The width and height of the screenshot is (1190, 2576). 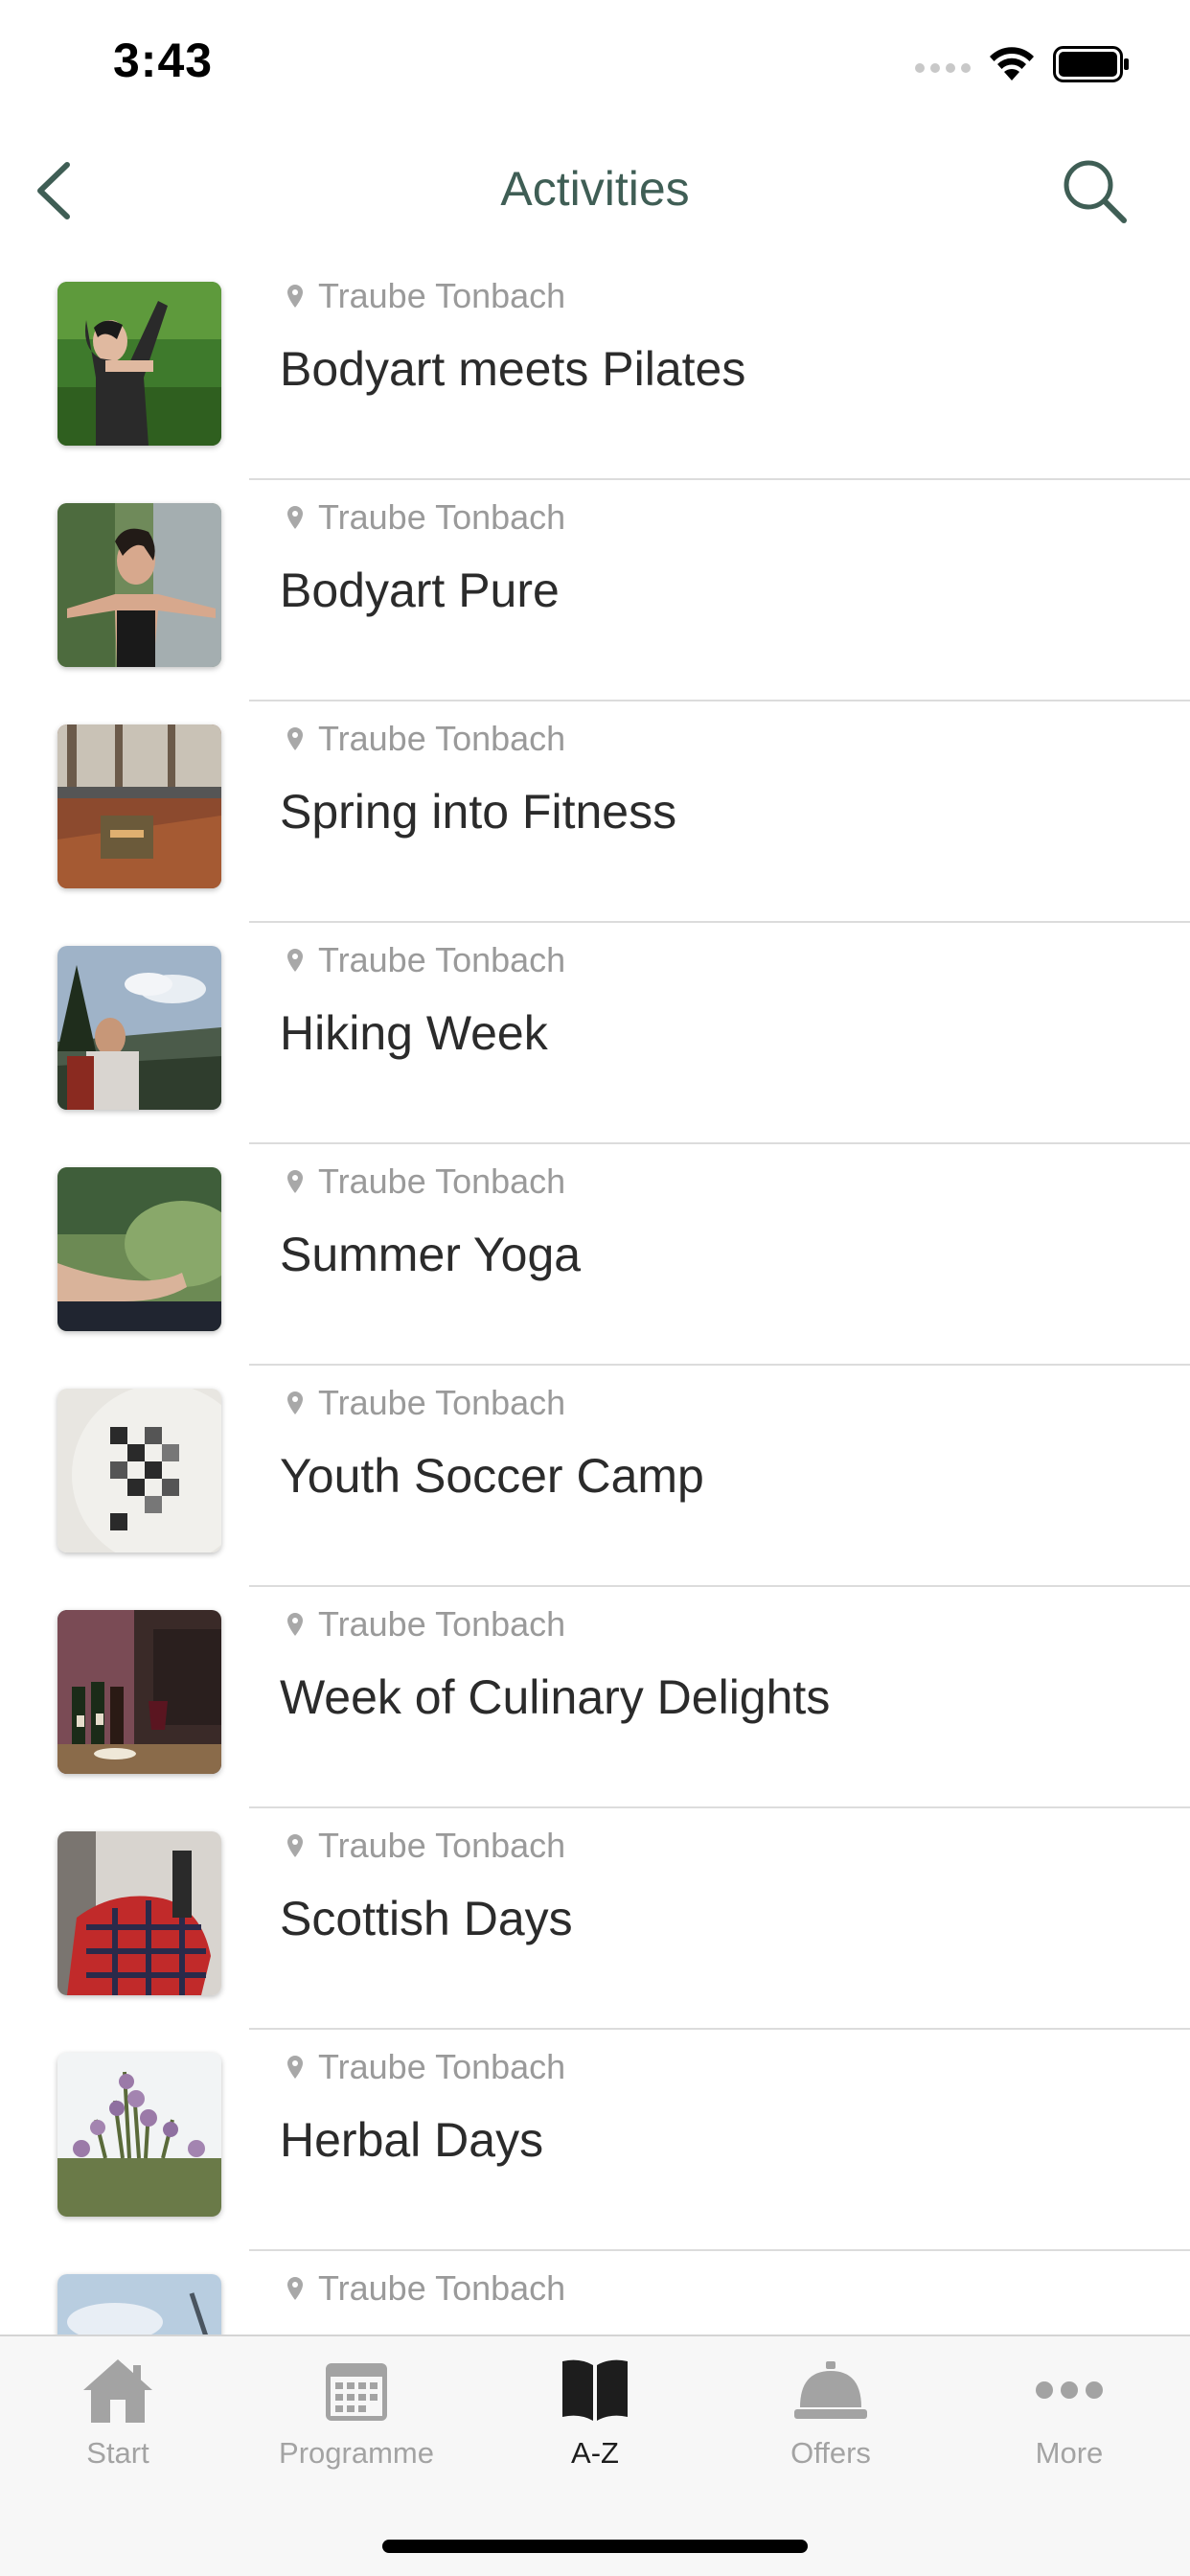 What do you see at coordinates (139, 1913) in the screenshot?
I see `tartan-bag-photo` at bounding box center [139, 1913].